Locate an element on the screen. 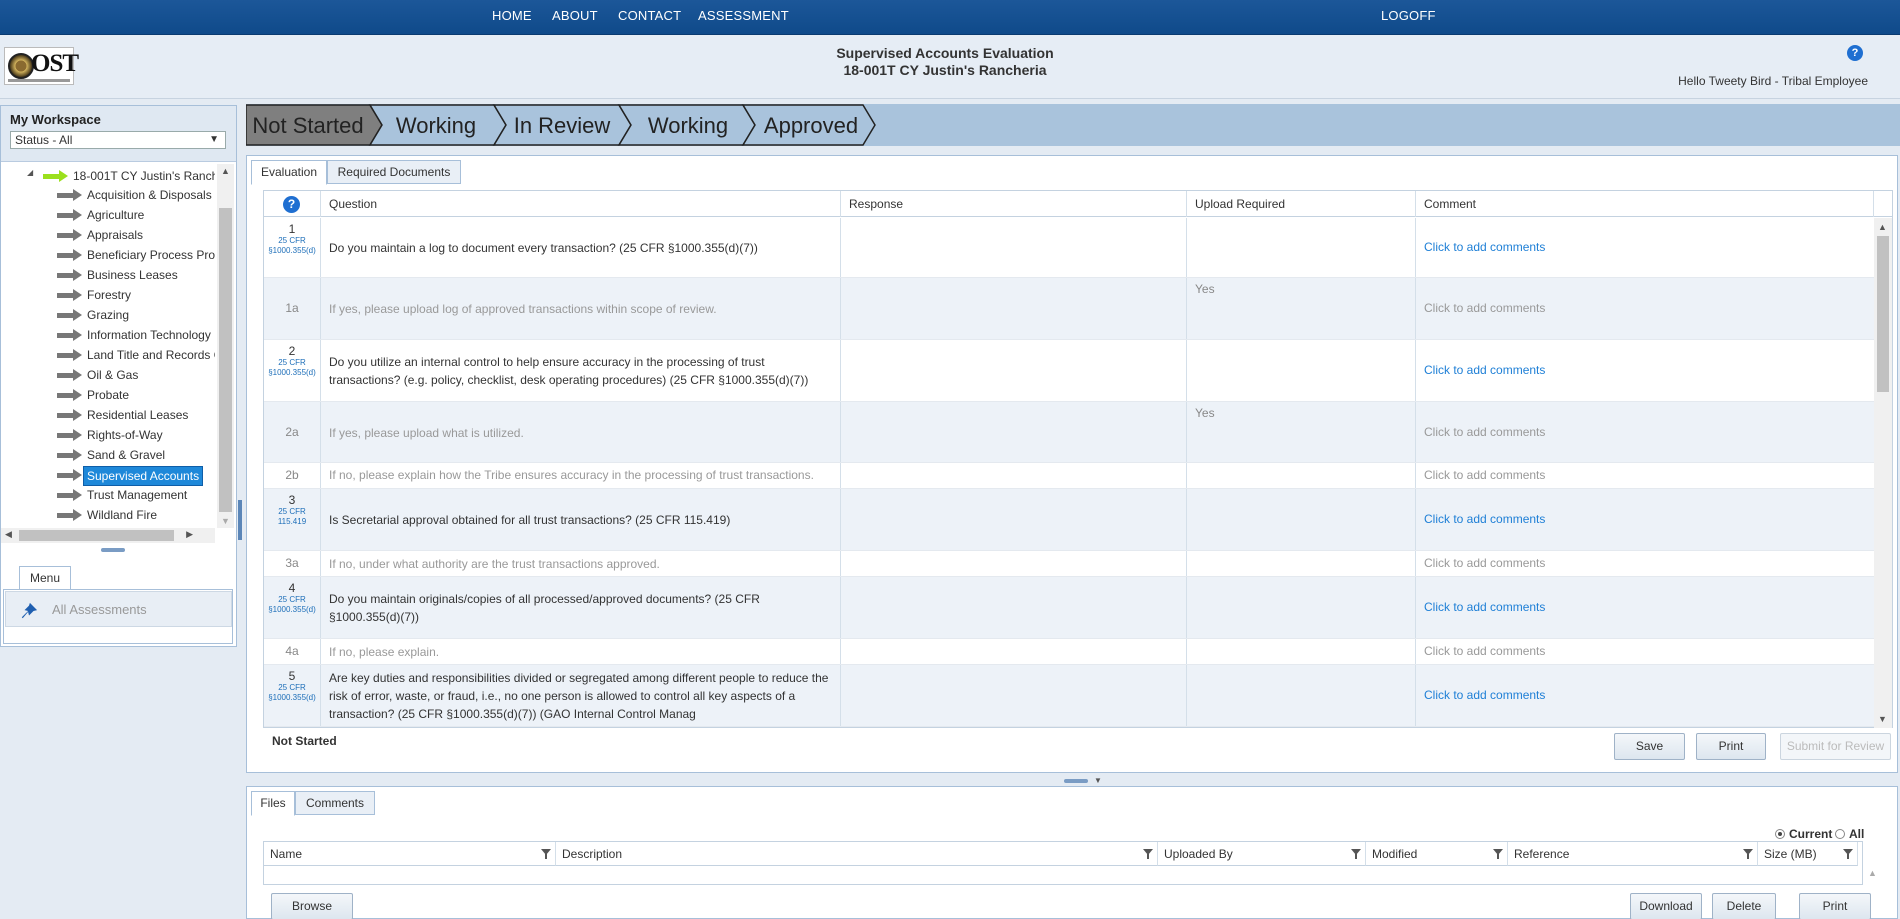  column-description: Description is located at coordinates (857, 854).